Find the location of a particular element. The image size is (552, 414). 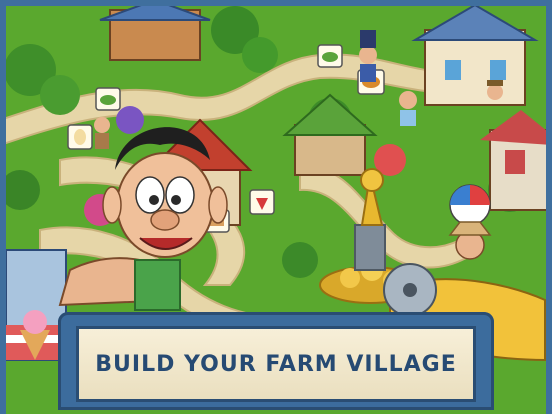

banner-paper: BUILD YOUR FARM VILLAGE is located at coordinates (276, 364).